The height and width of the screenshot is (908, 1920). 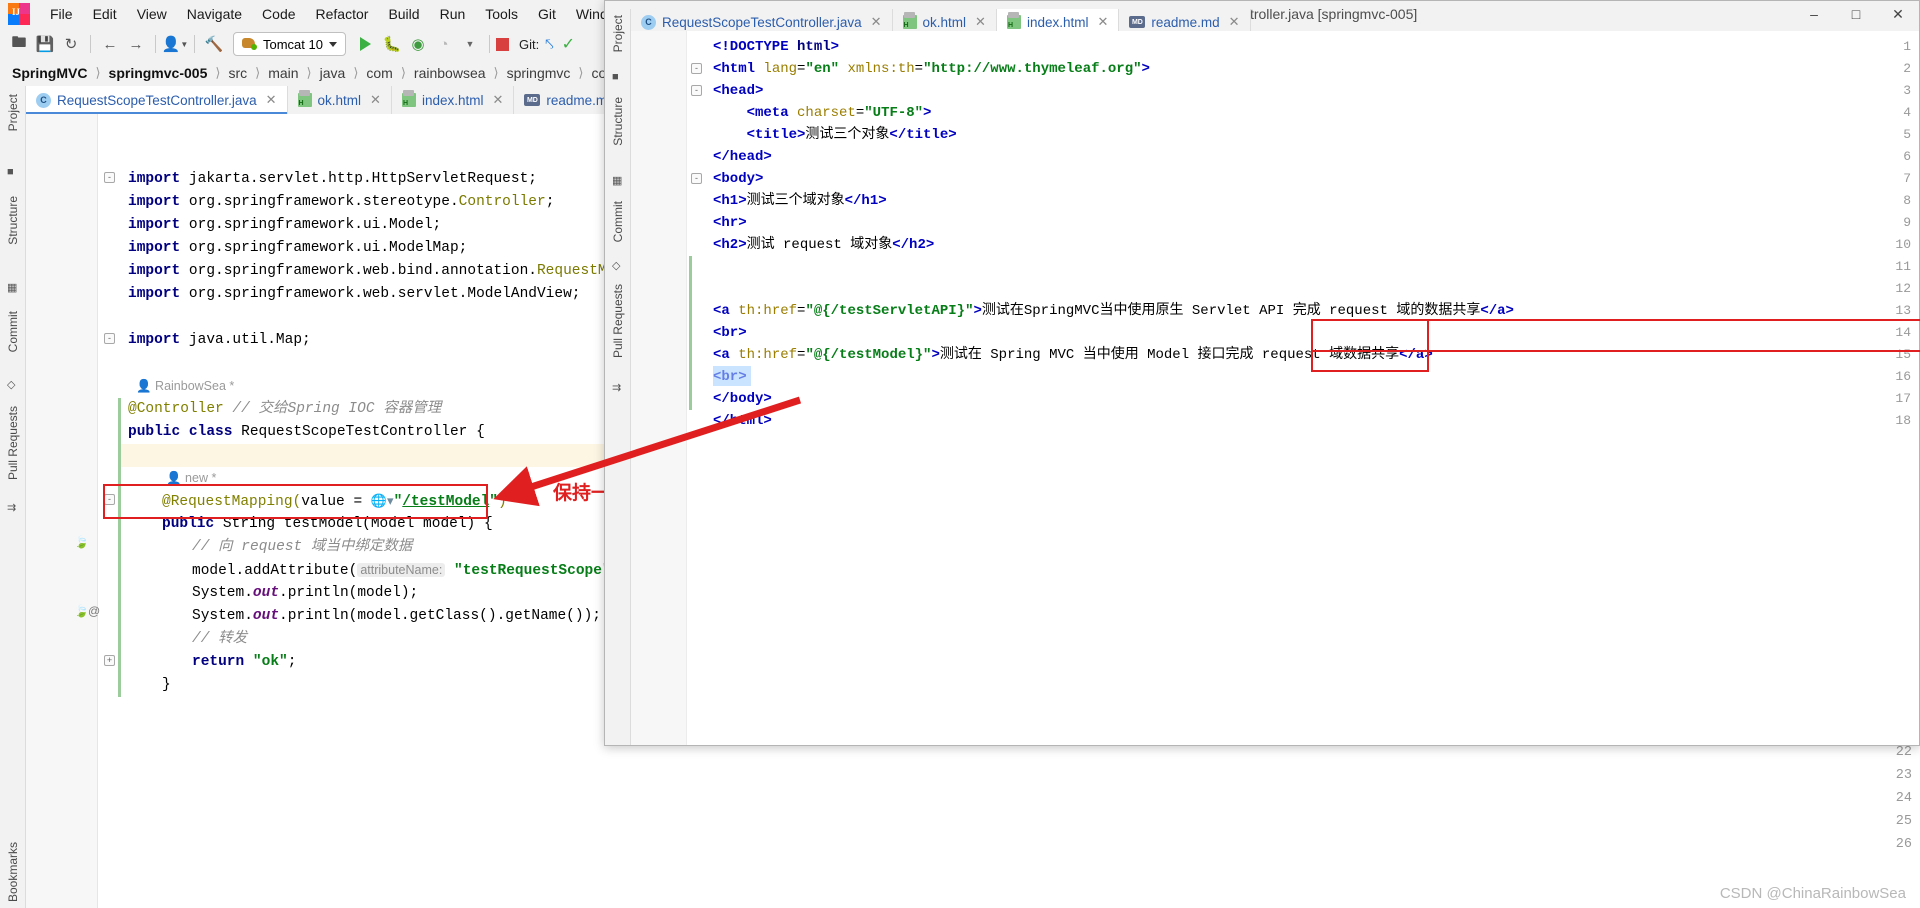 What do you see at coordinates (493, 502) in the screenshot?
I see `code-token: "` at bounding box center [493, 502].